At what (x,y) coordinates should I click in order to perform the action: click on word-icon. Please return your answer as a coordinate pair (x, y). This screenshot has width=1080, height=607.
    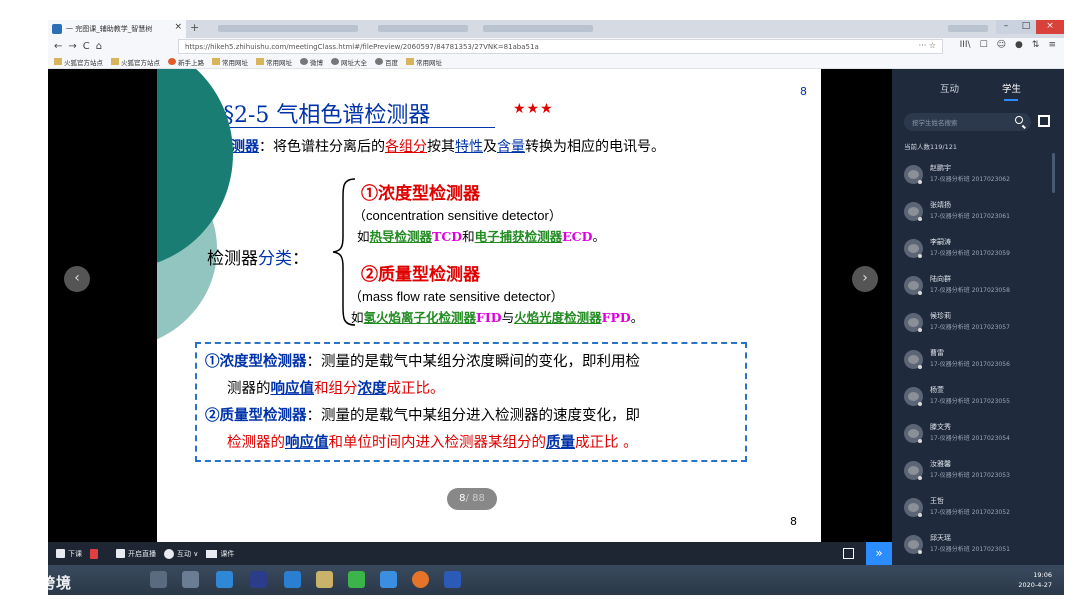
    Looking at the image, I should click on (452, 579).